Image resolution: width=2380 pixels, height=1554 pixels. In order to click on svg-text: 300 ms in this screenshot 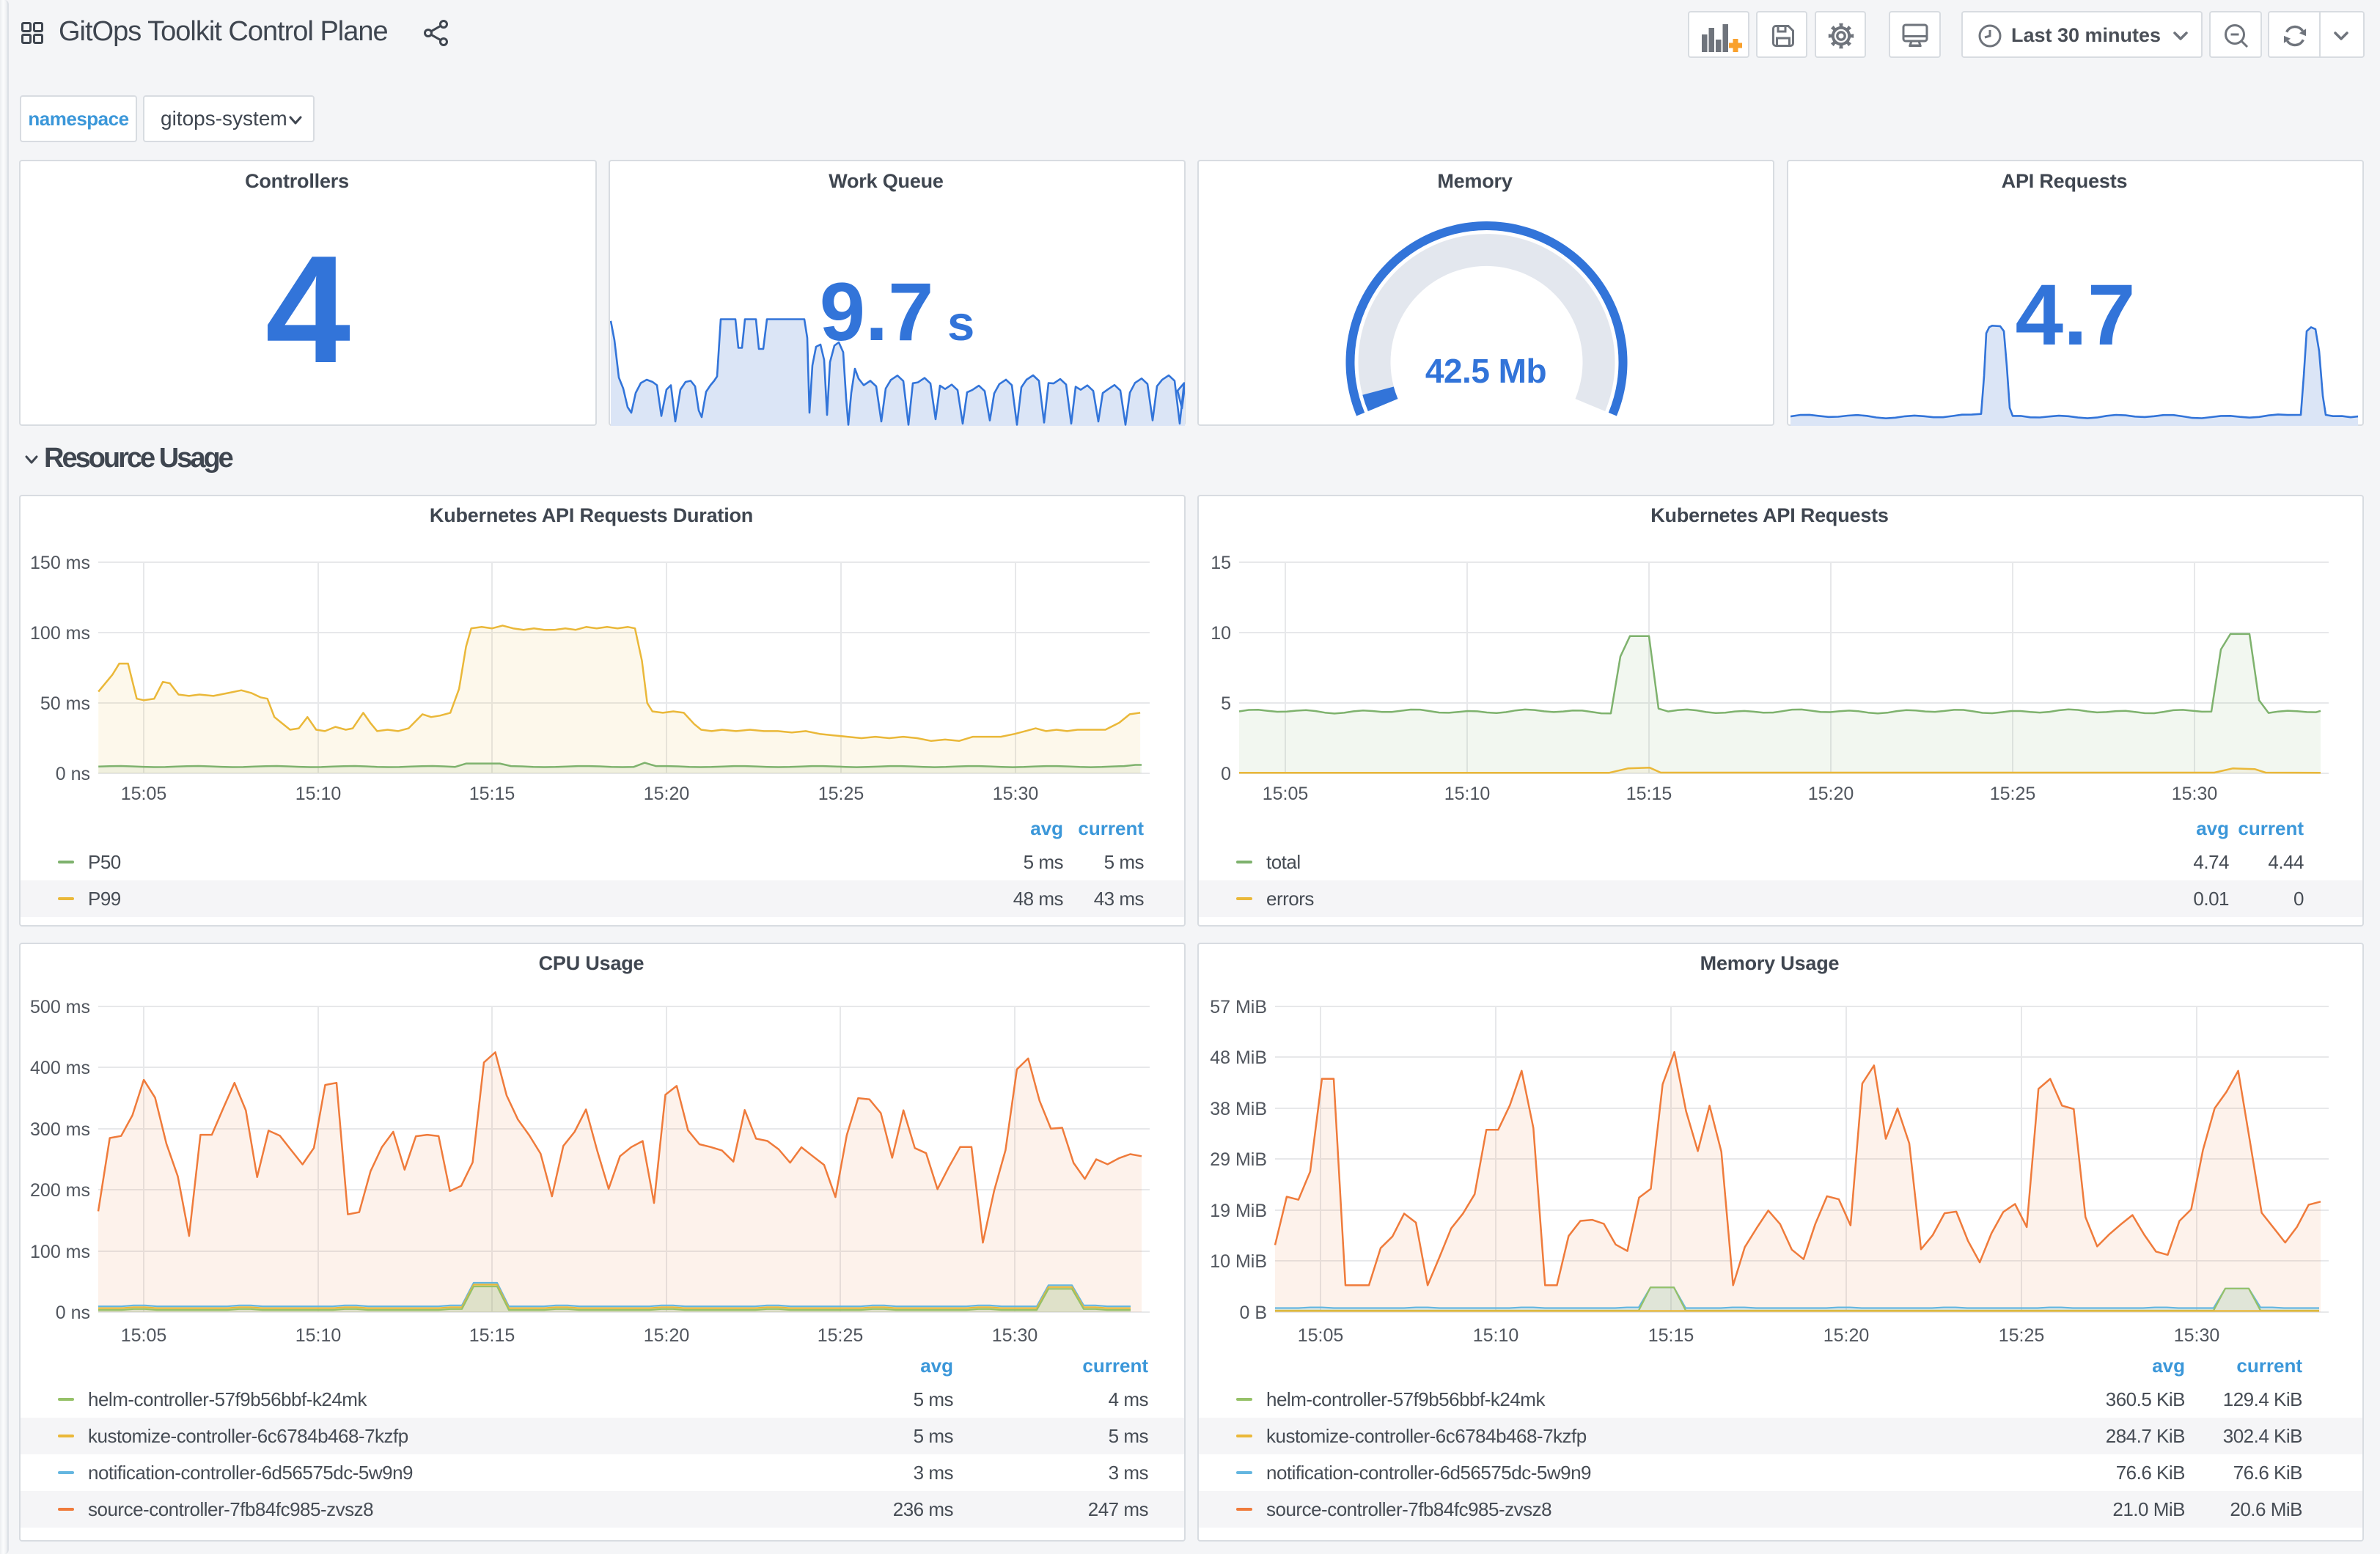, I will do `click(60, 1129)`.